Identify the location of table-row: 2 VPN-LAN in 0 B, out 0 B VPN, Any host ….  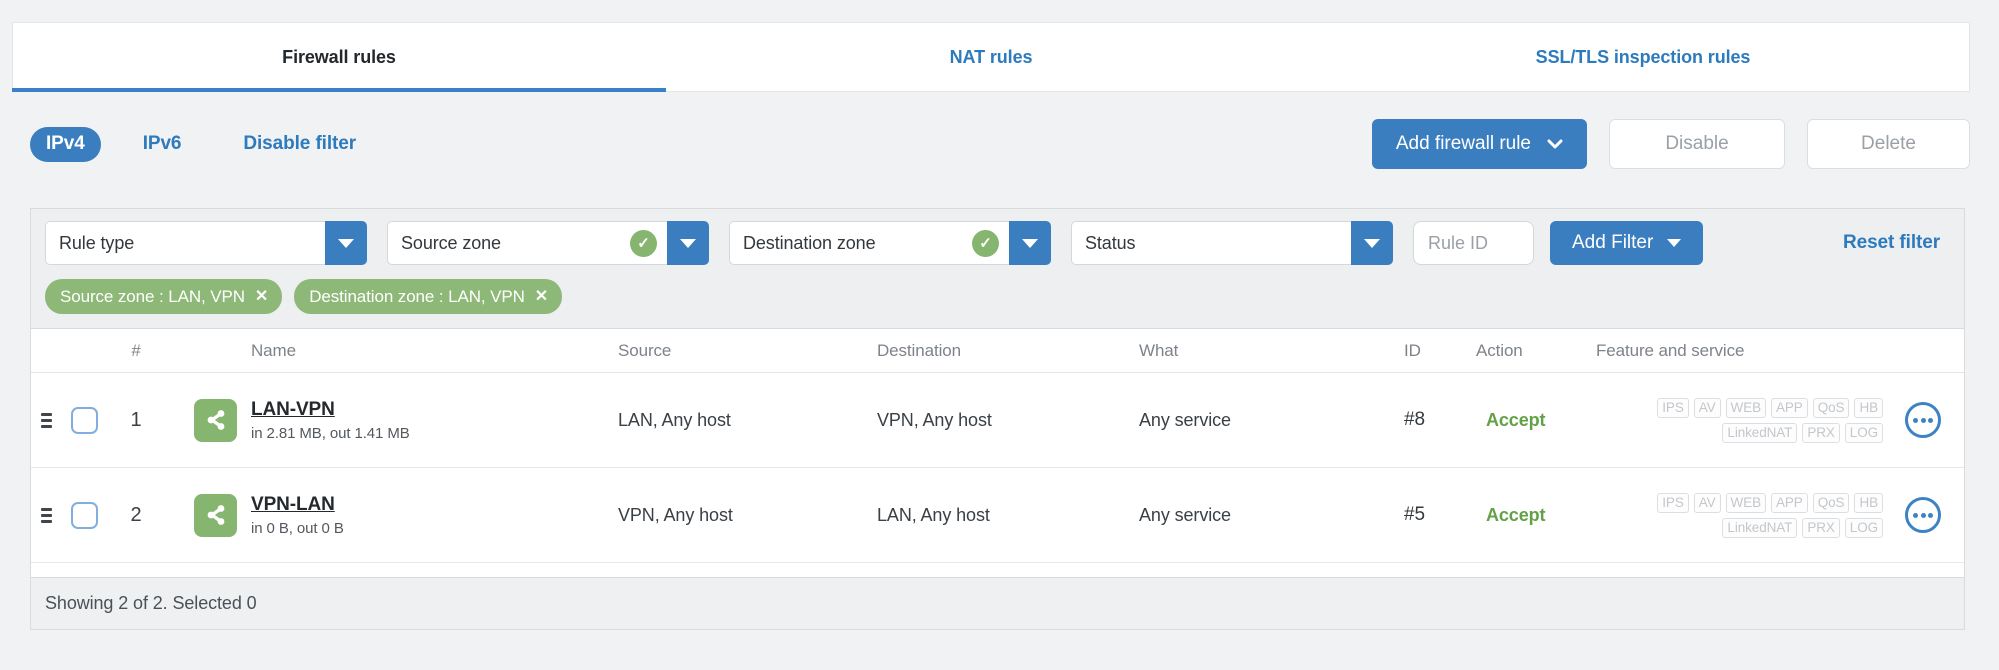
(997, 515).